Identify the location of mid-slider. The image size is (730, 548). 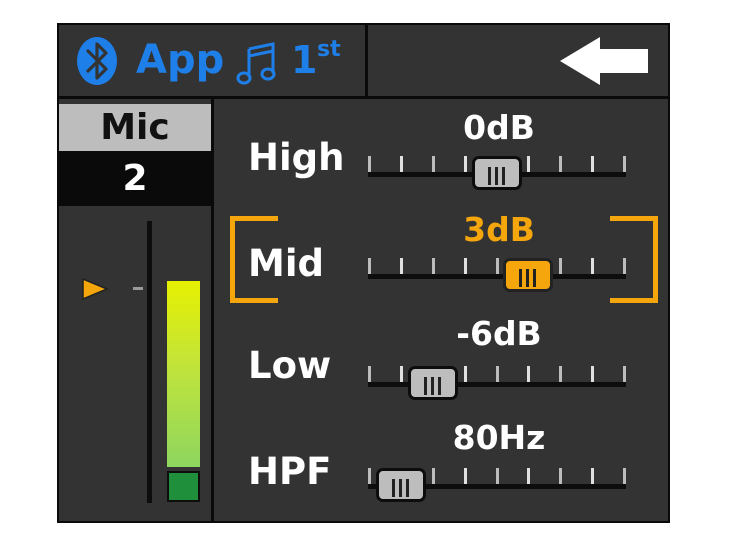
(499, 276).